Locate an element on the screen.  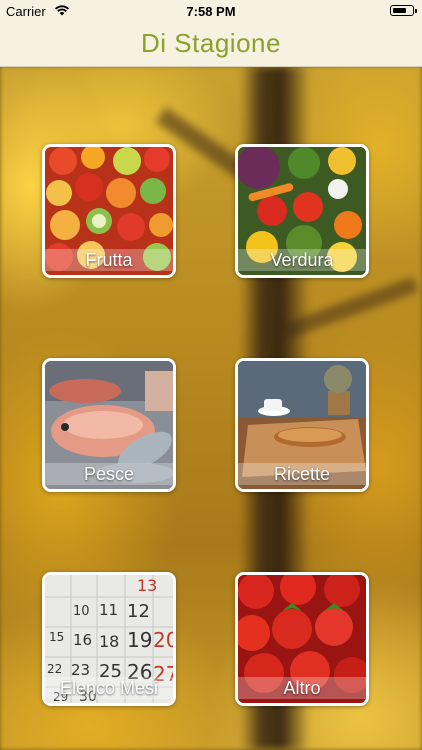
tile-label: Verdura is located at coordinates (302, 260).